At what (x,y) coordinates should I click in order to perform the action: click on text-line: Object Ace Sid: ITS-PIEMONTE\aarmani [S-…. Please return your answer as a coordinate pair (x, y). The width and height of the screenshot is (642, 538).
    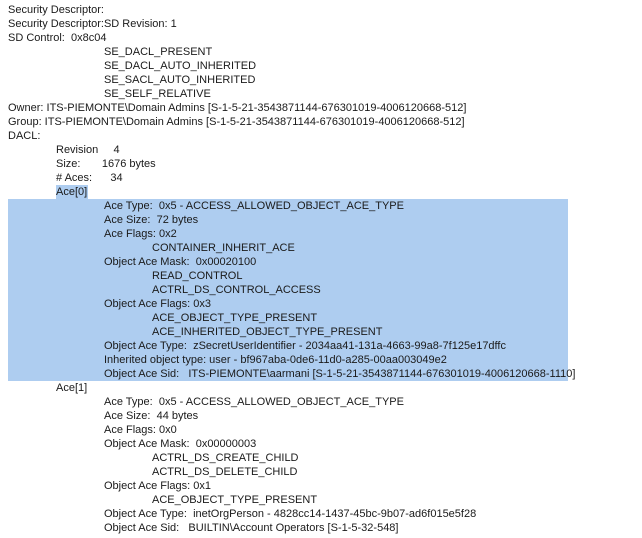
    Looking at the image, I should click on (340, 374).